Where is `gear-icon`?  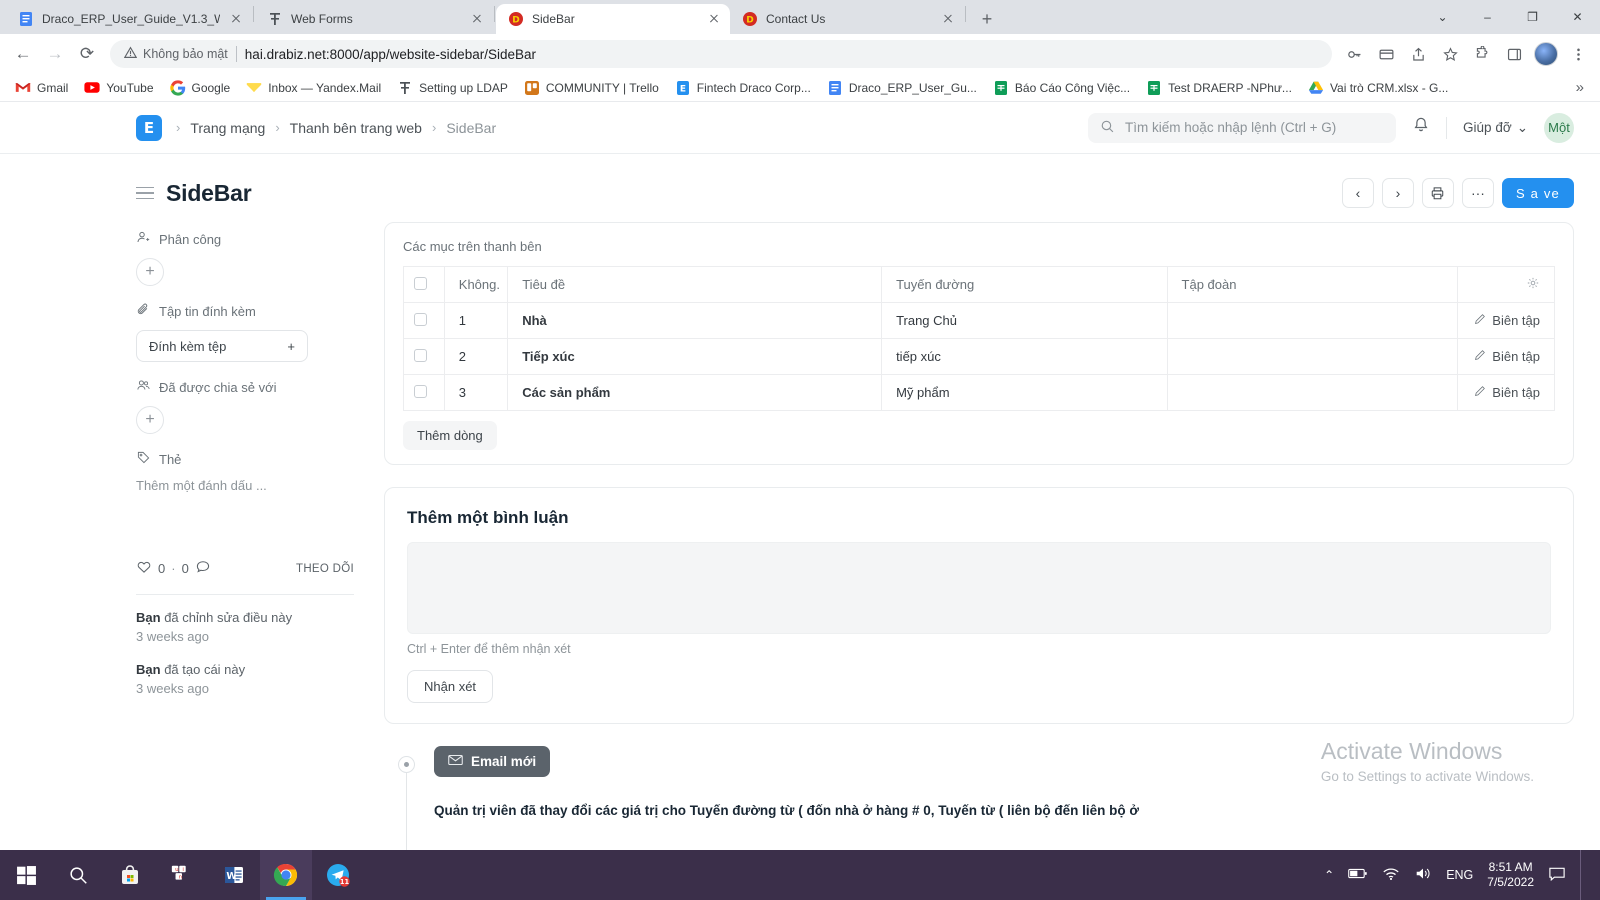
gear-icon is located at coordinates (1533, 285).